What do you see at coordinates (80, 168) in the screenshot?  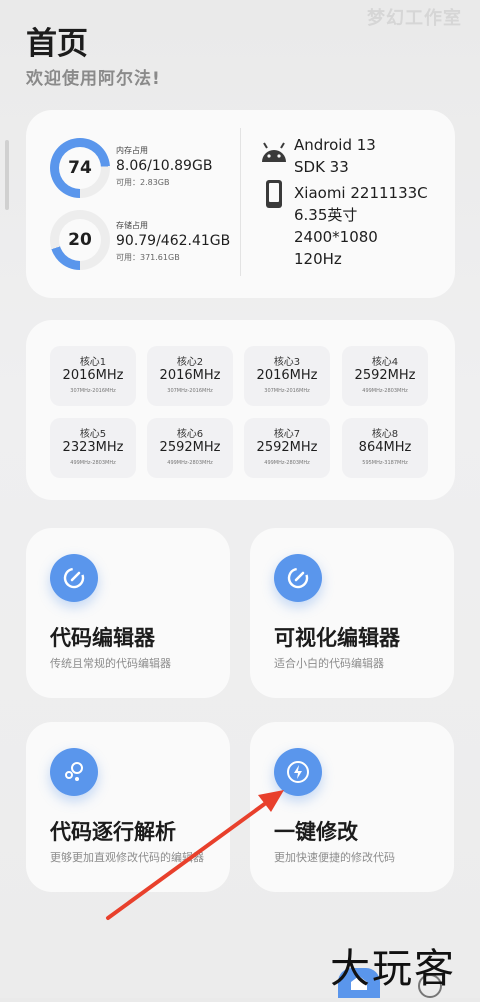 I see `memory-percent: 74` at bounding box center [80, 168].